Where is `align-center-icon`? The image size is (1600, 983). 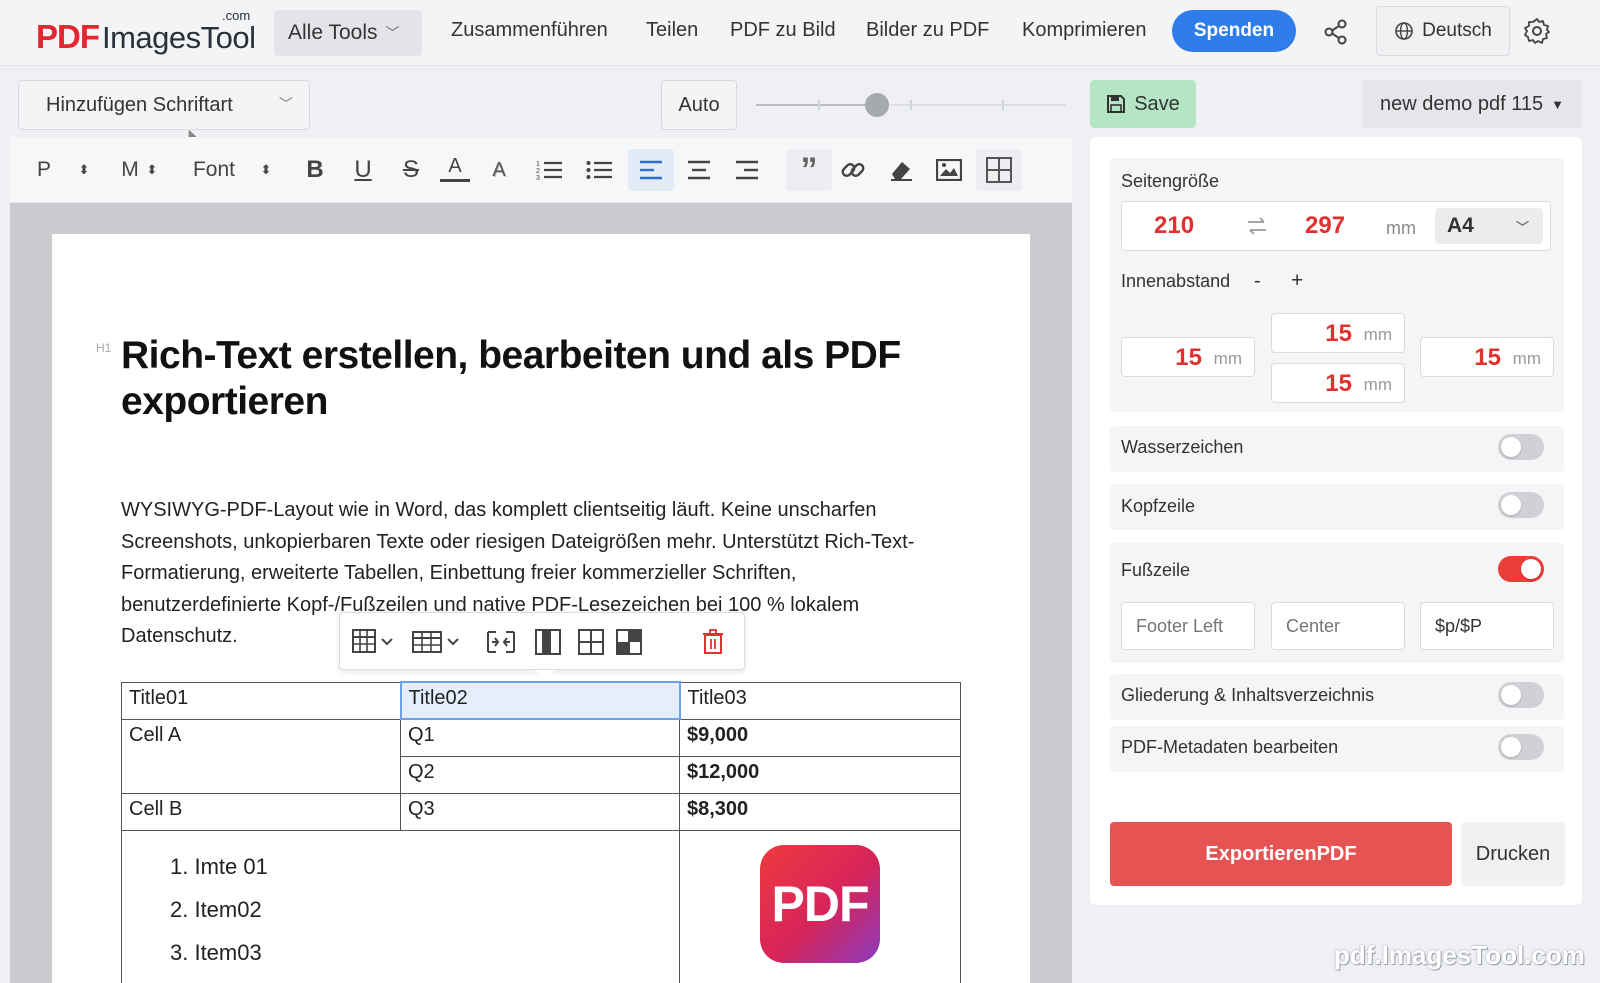 align-center-icon is located at coordinates (699, 170).